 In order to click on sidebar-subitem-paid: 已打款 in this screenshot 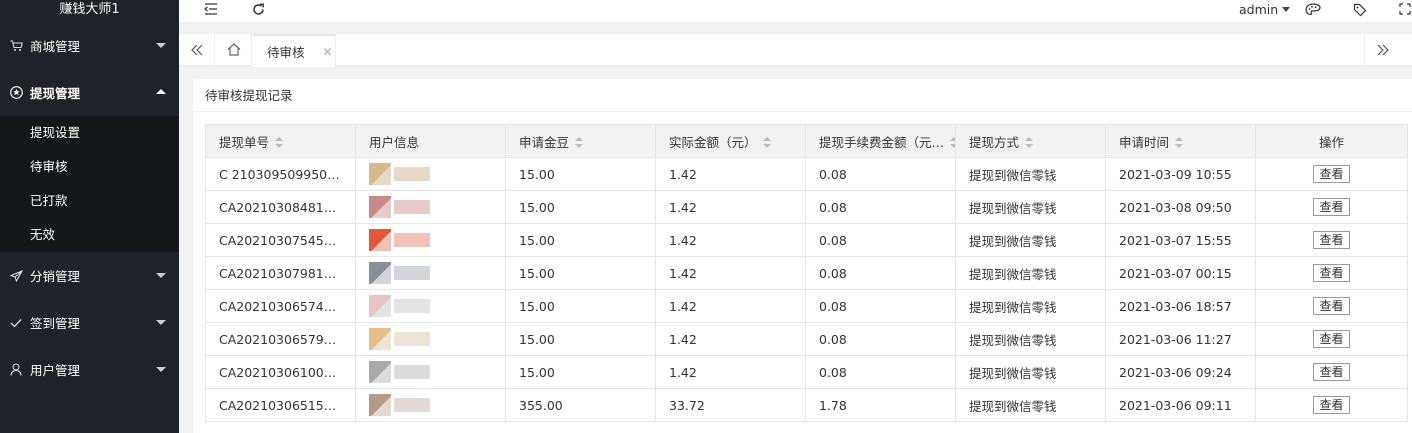, I will do `click(89, 201)`.